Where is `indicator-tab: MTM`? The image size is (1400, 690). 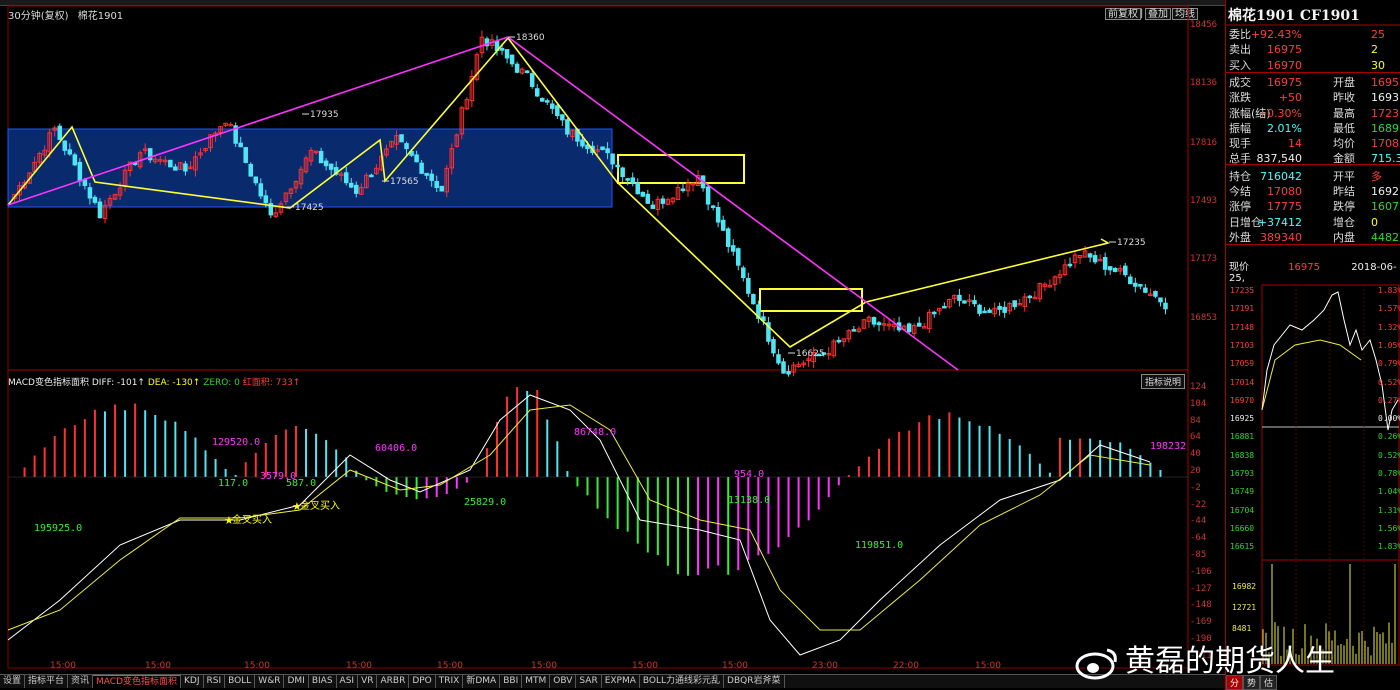 indicator-tab: MTM is located at coordinates (536, 681).